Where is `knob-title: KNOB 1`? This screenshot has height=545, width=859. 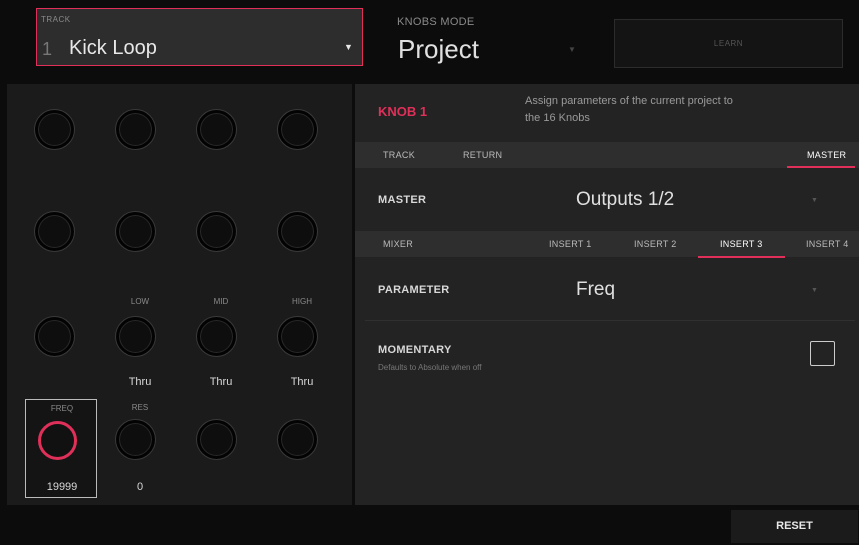
knob-title: KNOB 1 is located at coordinates (403, 111).